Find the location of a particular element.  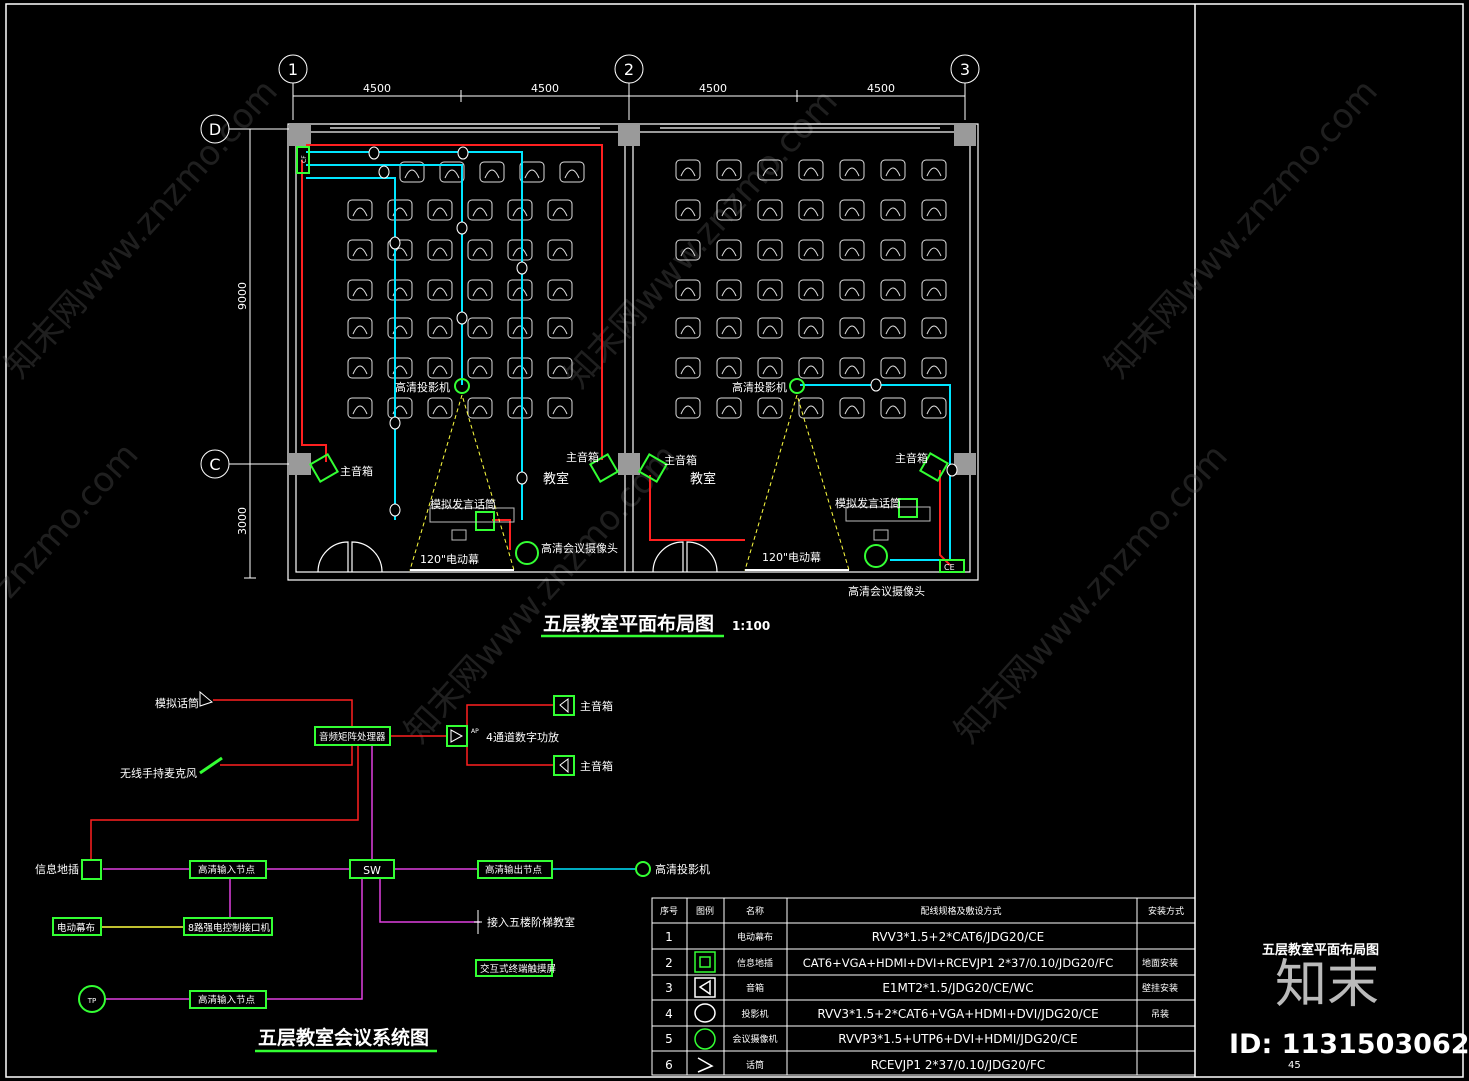

label-hd-input: 高清输入节点 is located at coordinates (227, 1000).